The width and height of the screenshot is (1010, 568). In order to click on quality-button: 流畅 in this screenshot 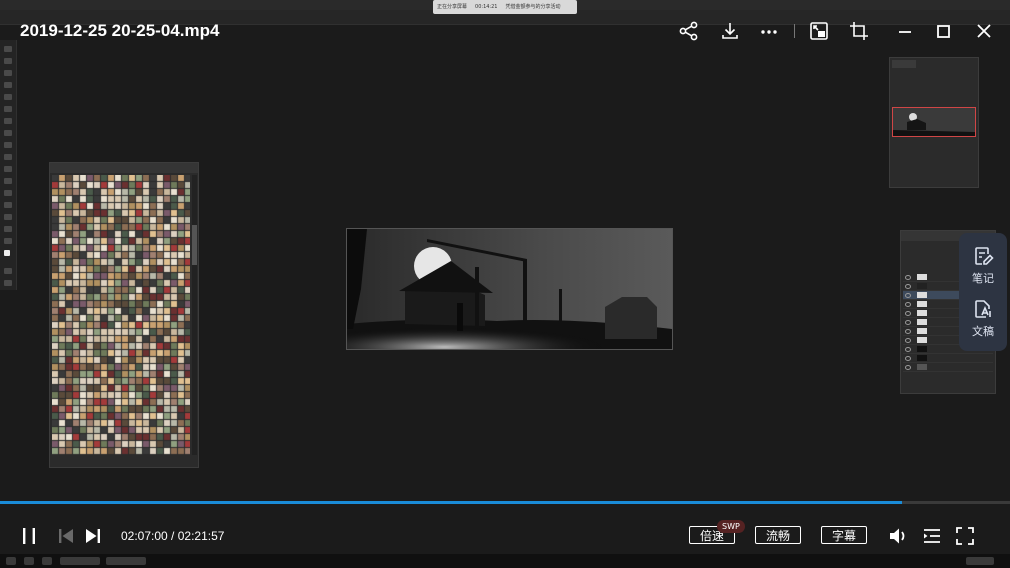, I will do `click(778, 535)`.